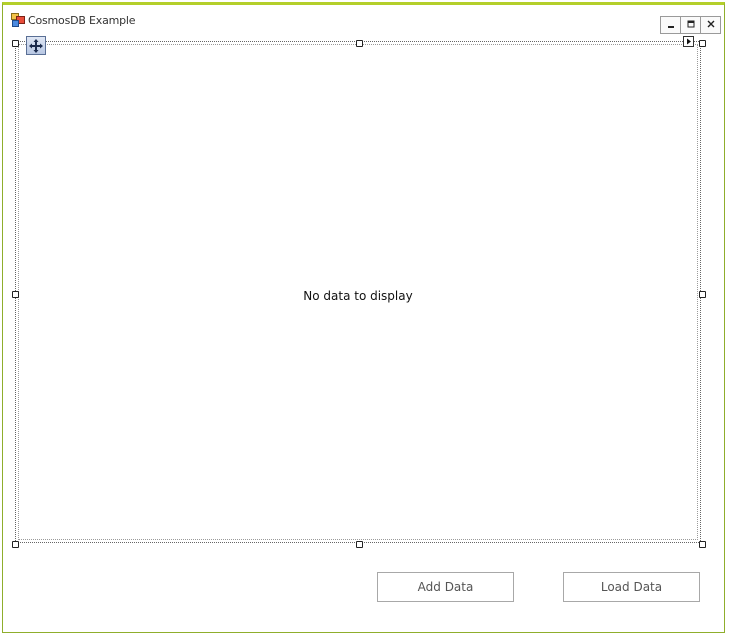 The width and height of the screenshot is (731, 639). What do you see at coordinates (702, 294) in the screenshot?
I see `resize-handle-right` at bounding box center [702, 294].